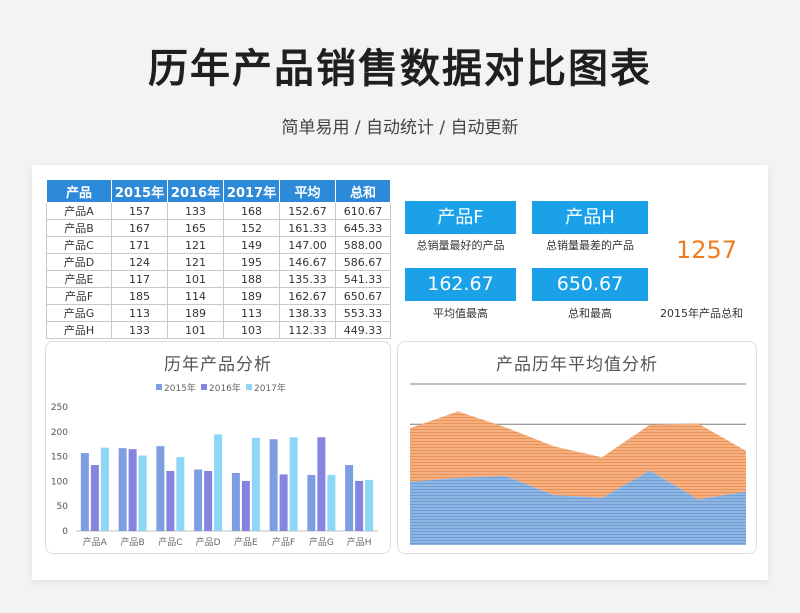  I want to click on table-cell-product: 产品D, so click(79, 262).